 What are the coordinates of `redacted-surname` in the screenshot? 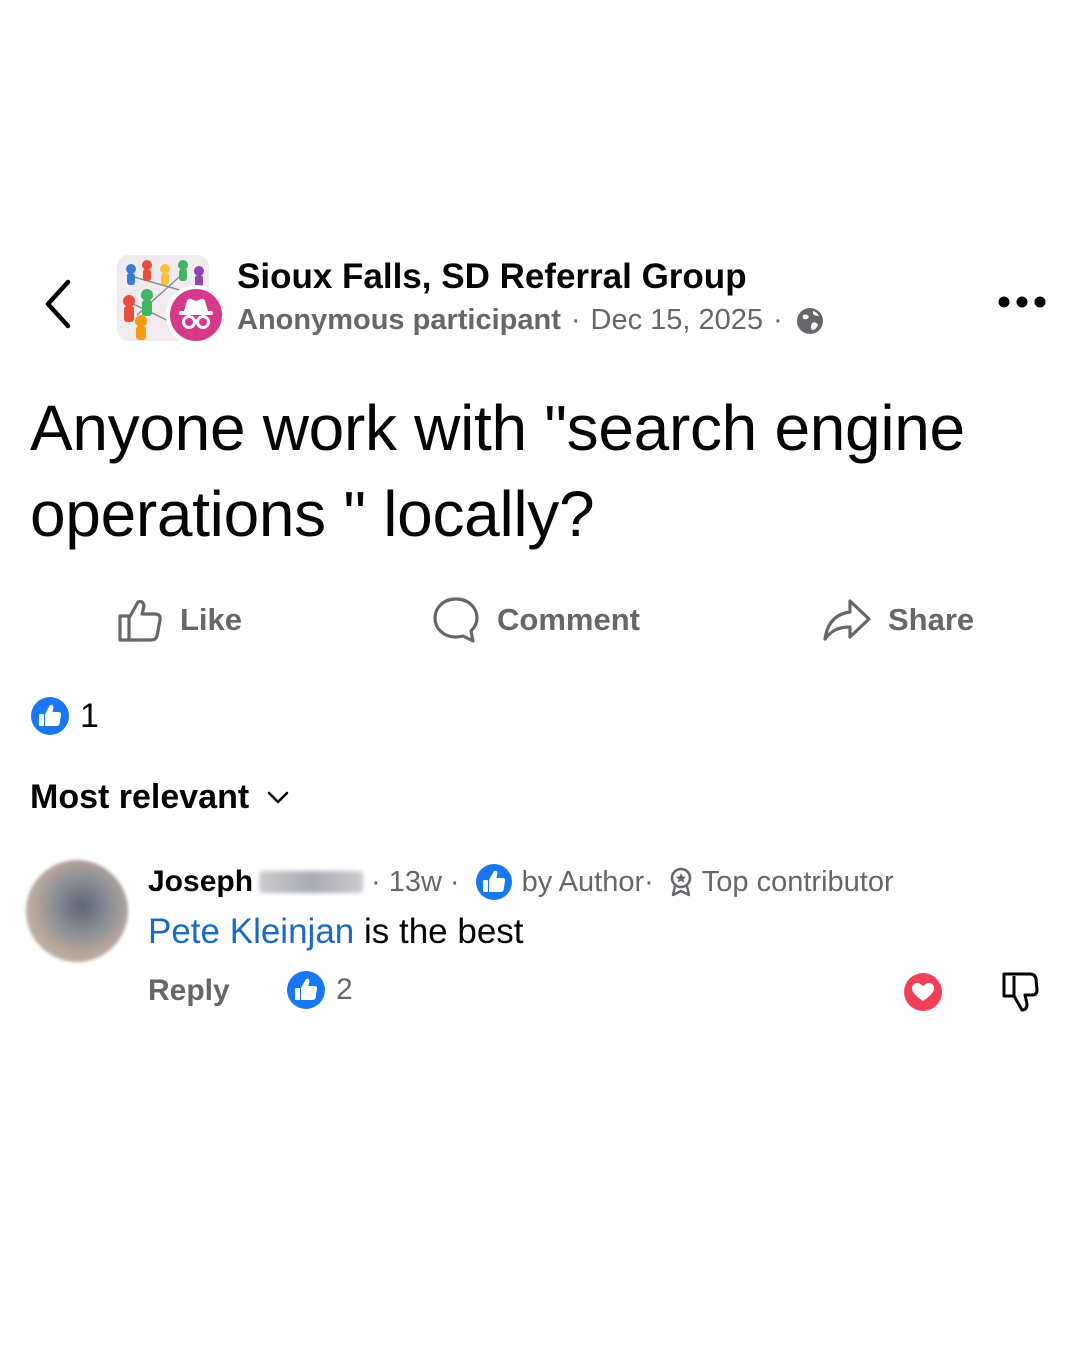 It's located at (311, 882).